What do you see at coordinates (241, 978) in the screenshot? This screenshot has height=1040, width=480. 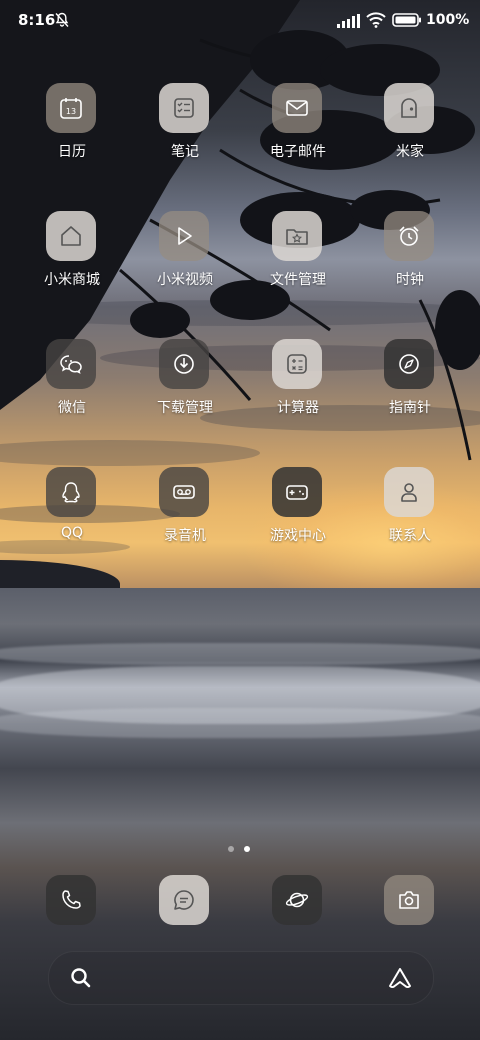 I see `search-bar` at bounding box center [241, 978].